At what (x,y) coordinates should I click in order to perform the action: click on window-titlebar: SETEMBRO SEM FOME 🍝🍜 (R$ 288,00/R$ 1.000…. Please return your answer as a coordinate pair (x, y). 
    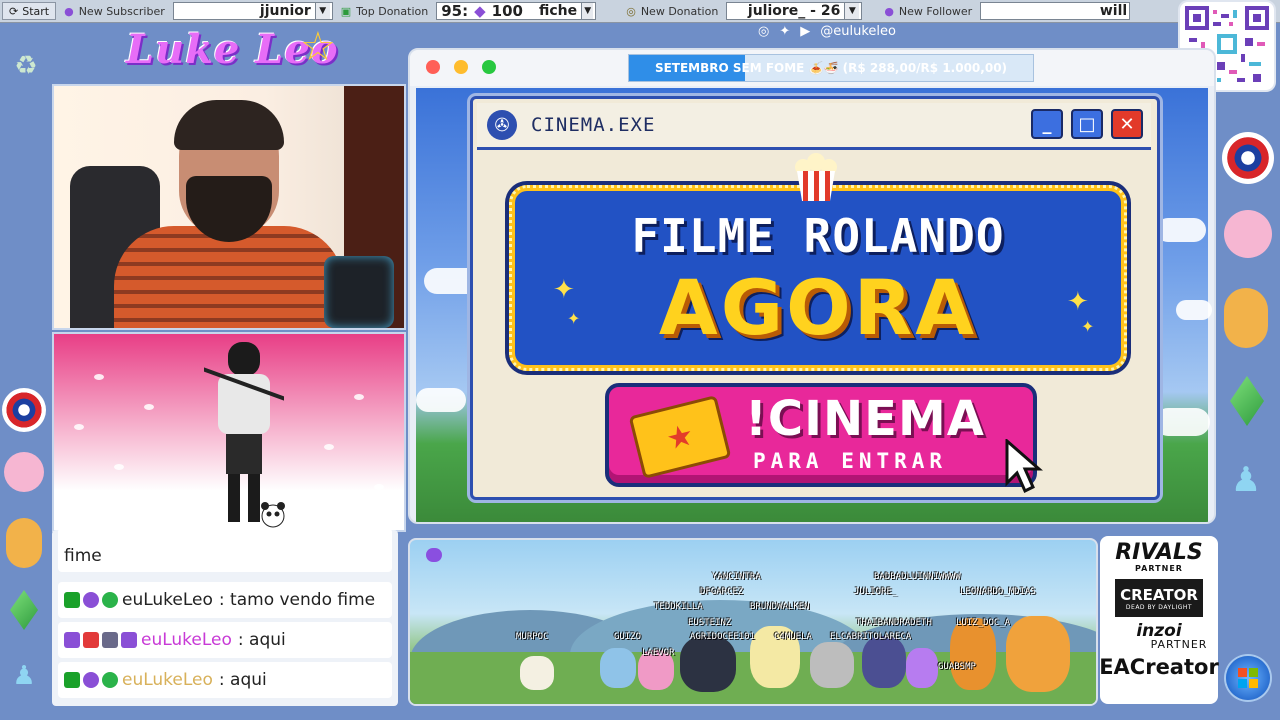
    Looking at the image, I should click on (812, 68).